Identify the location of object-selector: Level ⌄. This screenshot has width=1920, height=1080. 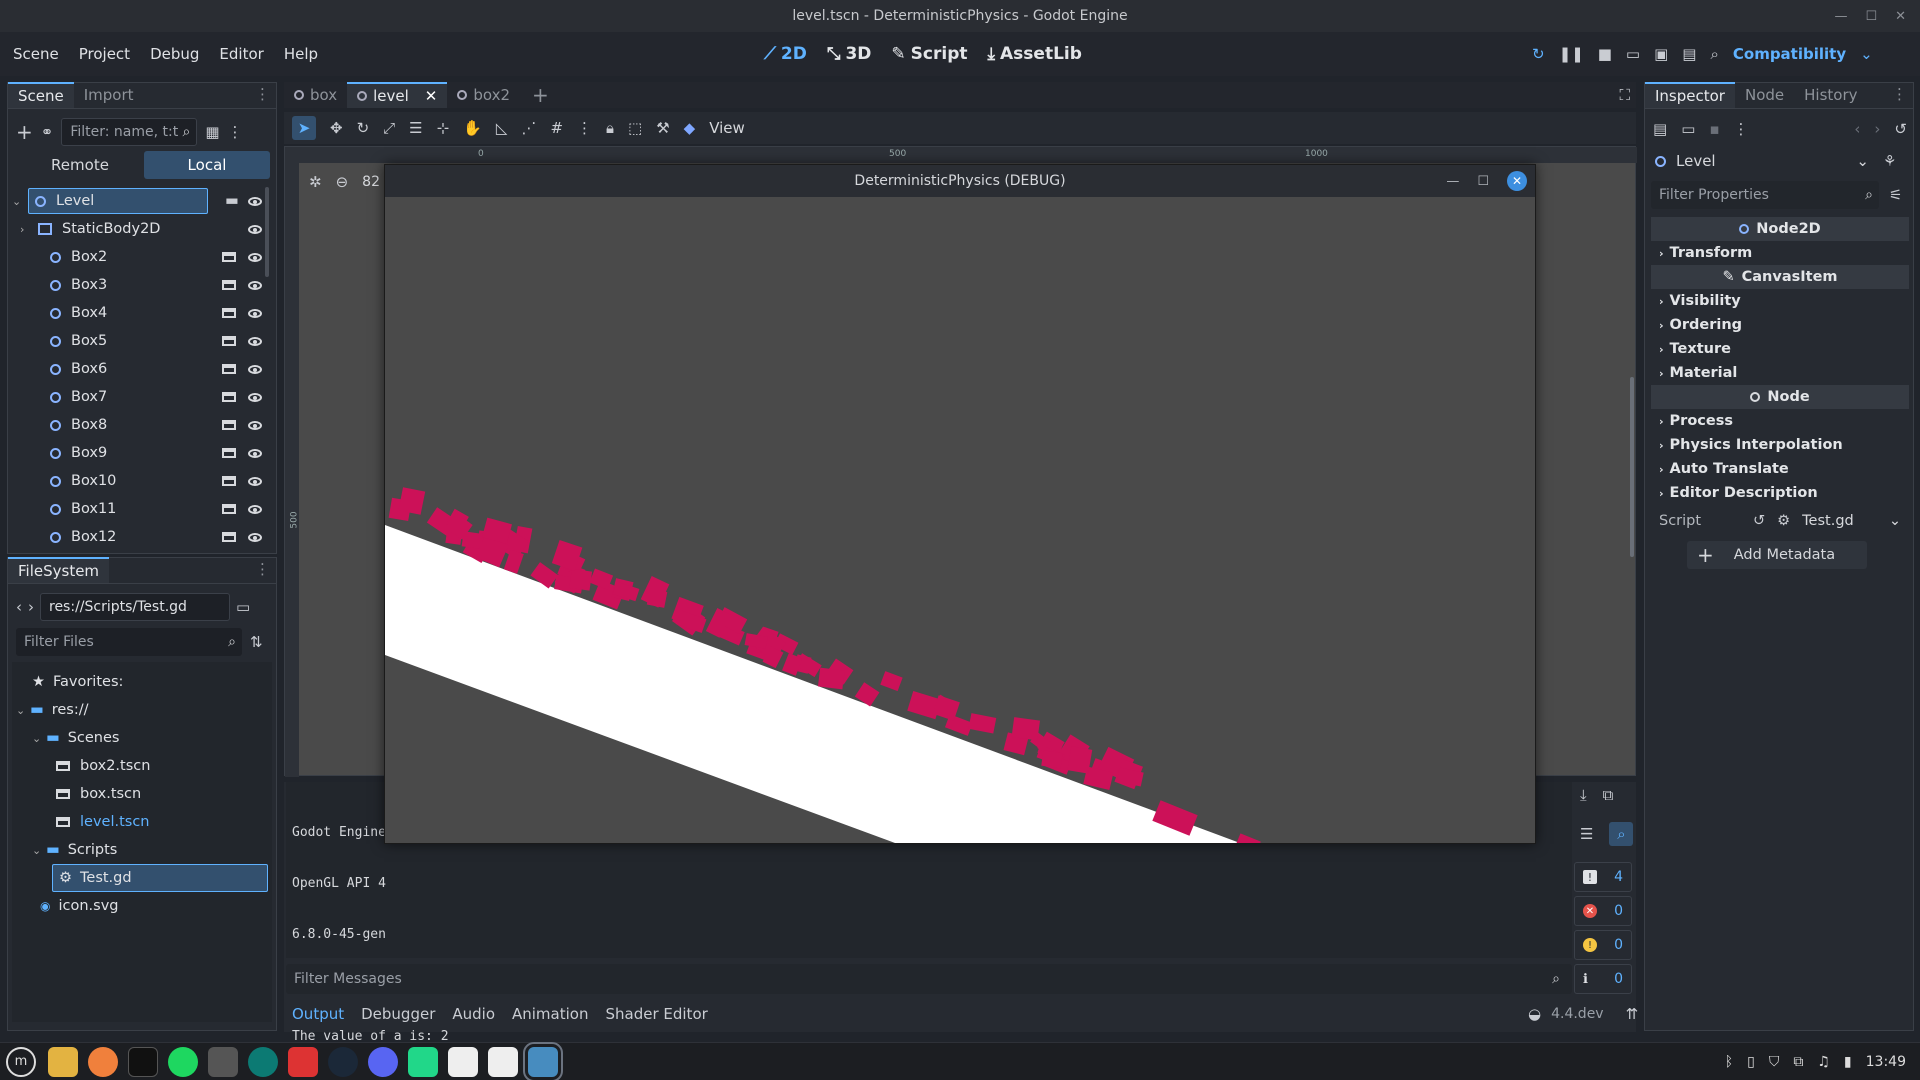
(1763, 161).